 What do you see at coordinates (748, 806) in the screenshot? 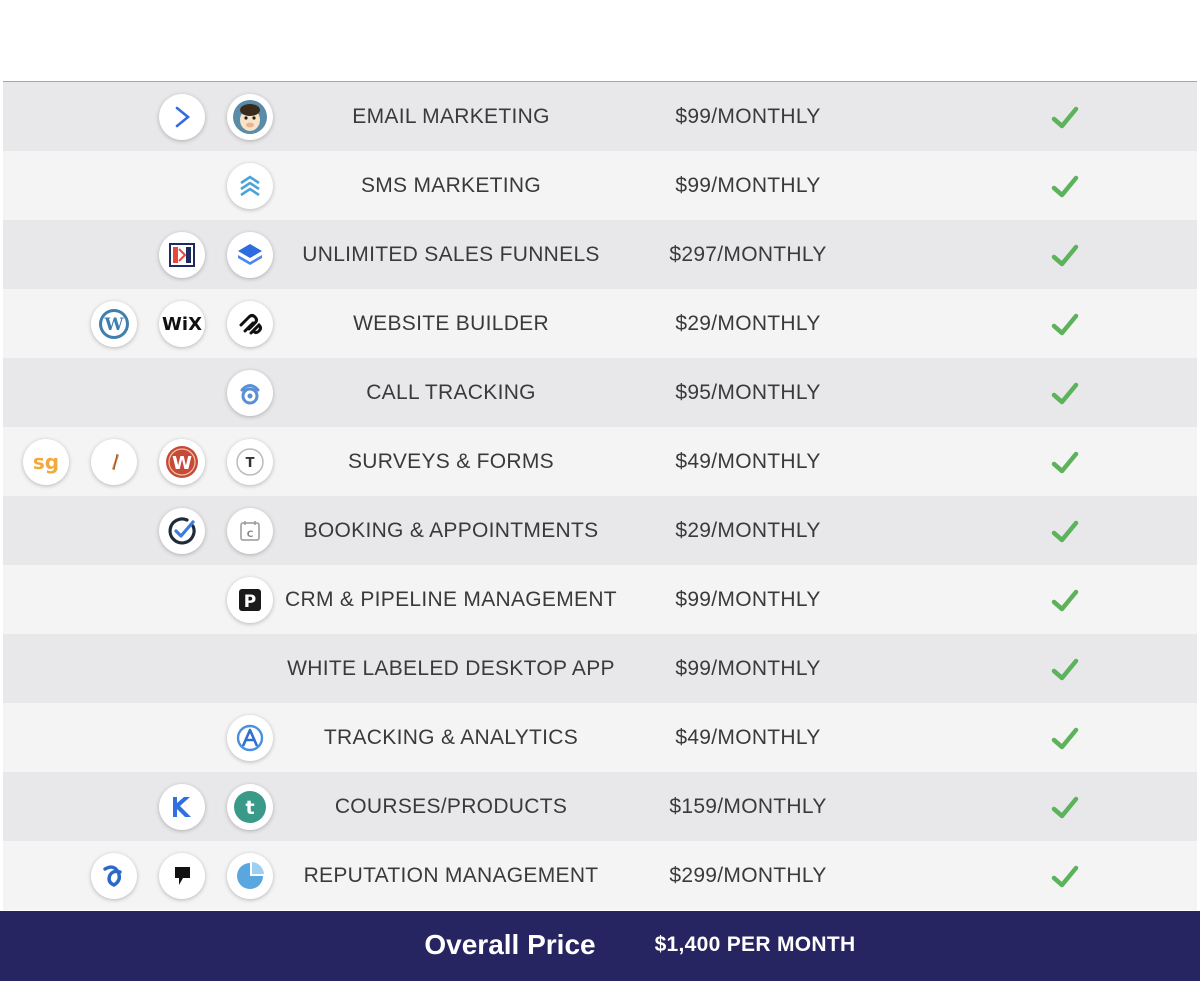
I see `feature-price: $159/MONTHLY` at bounding box center [748, 806].